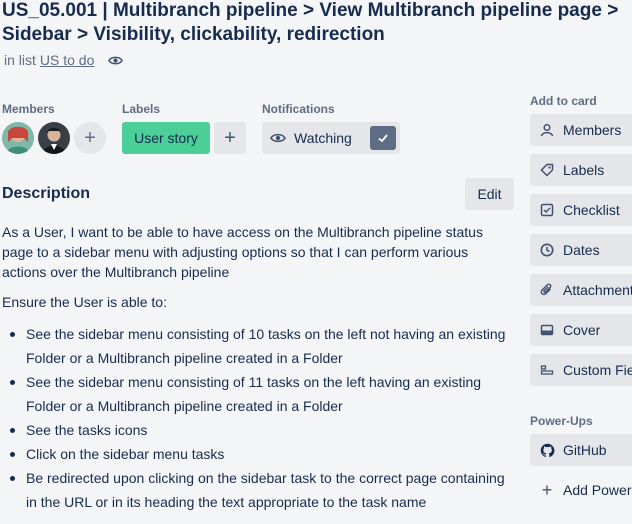 The height and width of the screenshot is (524, 632). I want to click on sidebar-labels-button: Labels, so click(581, 170).